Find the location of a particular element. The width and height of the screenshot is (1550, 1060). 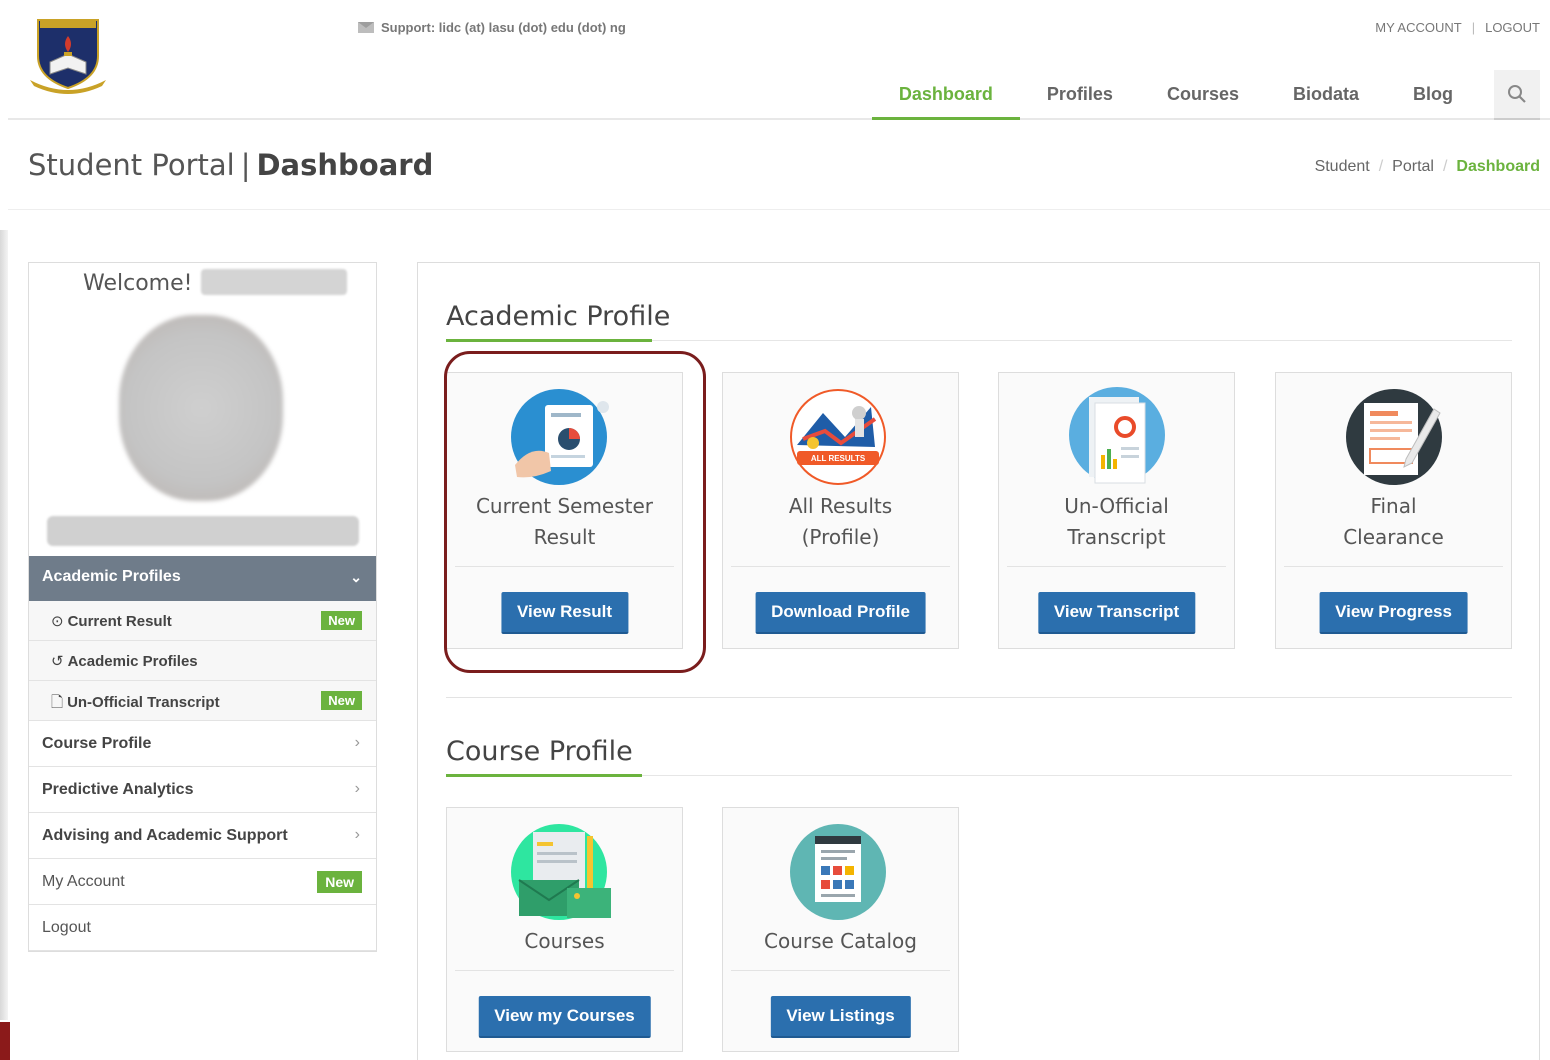

section-divider is located at coordinates (979, 697).